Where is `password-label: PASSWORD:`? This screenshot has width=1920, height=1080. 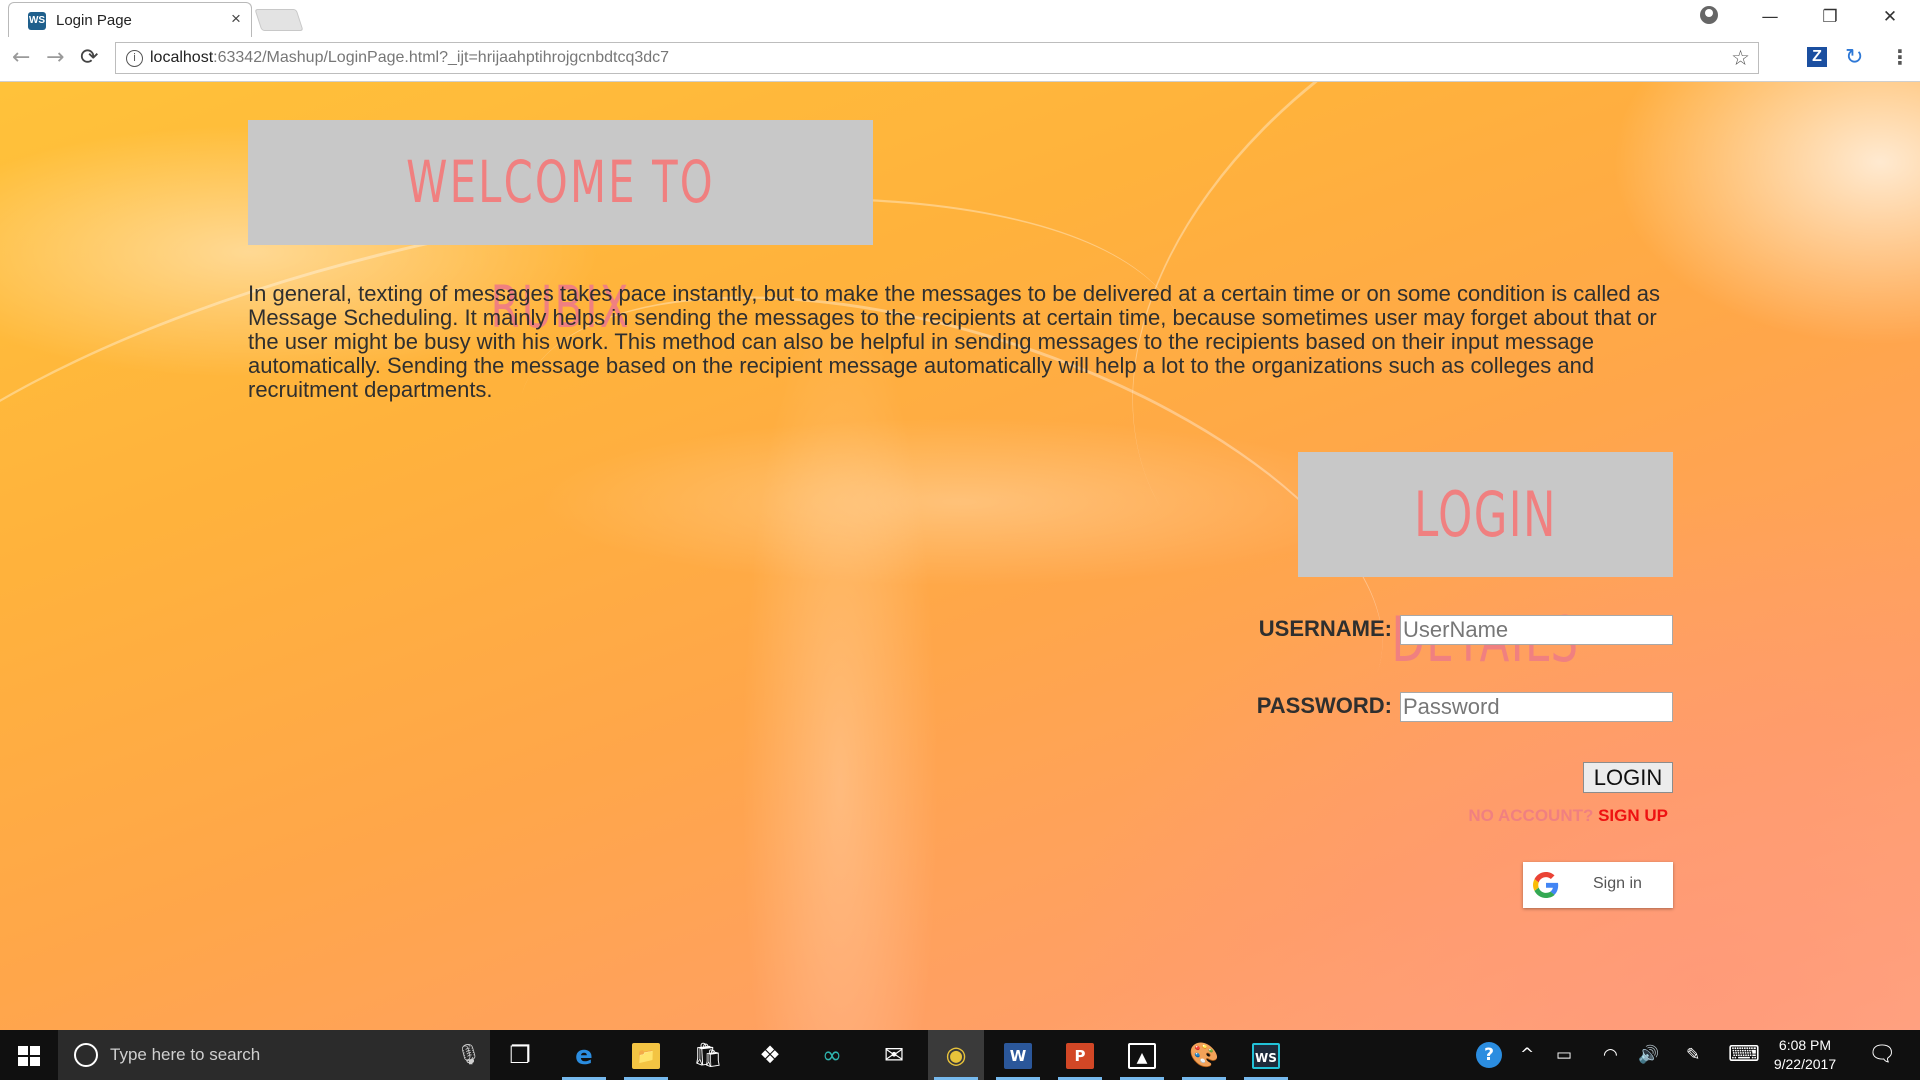
password-label: PASSWORD: is located at coordinates (1324, 705).